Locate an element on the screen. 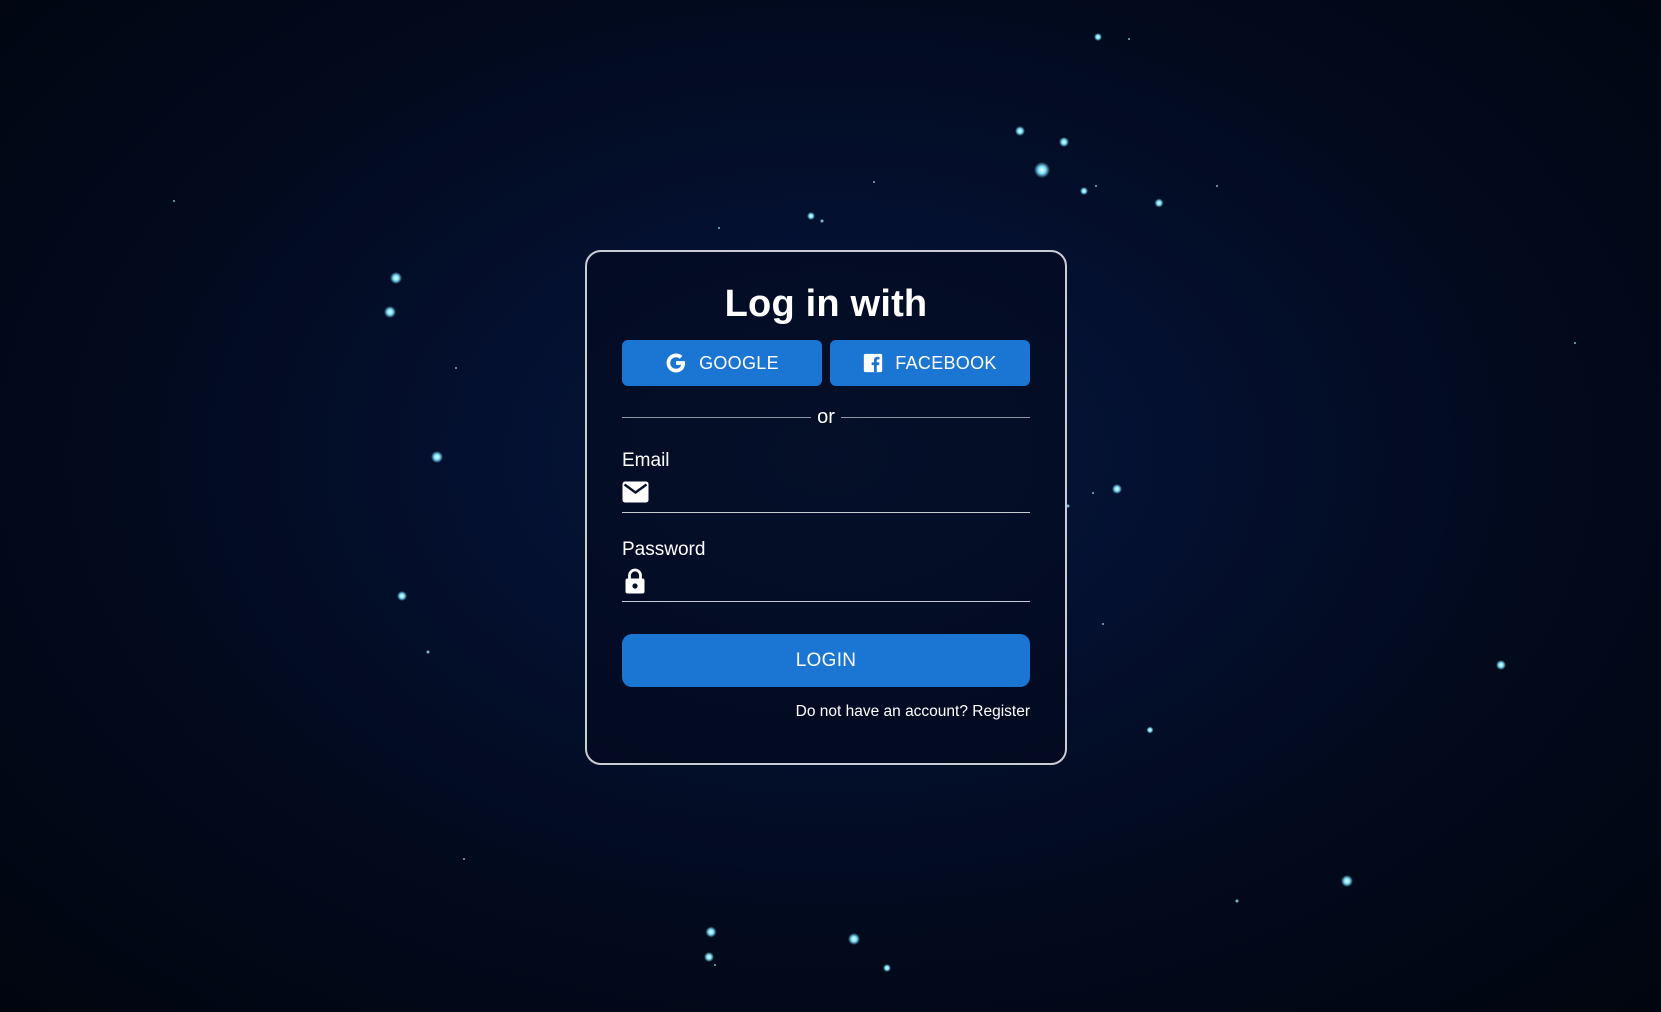 The image size is (1661, 1012). google-button-label: GOOGLE is located at coordinates (739, 362).